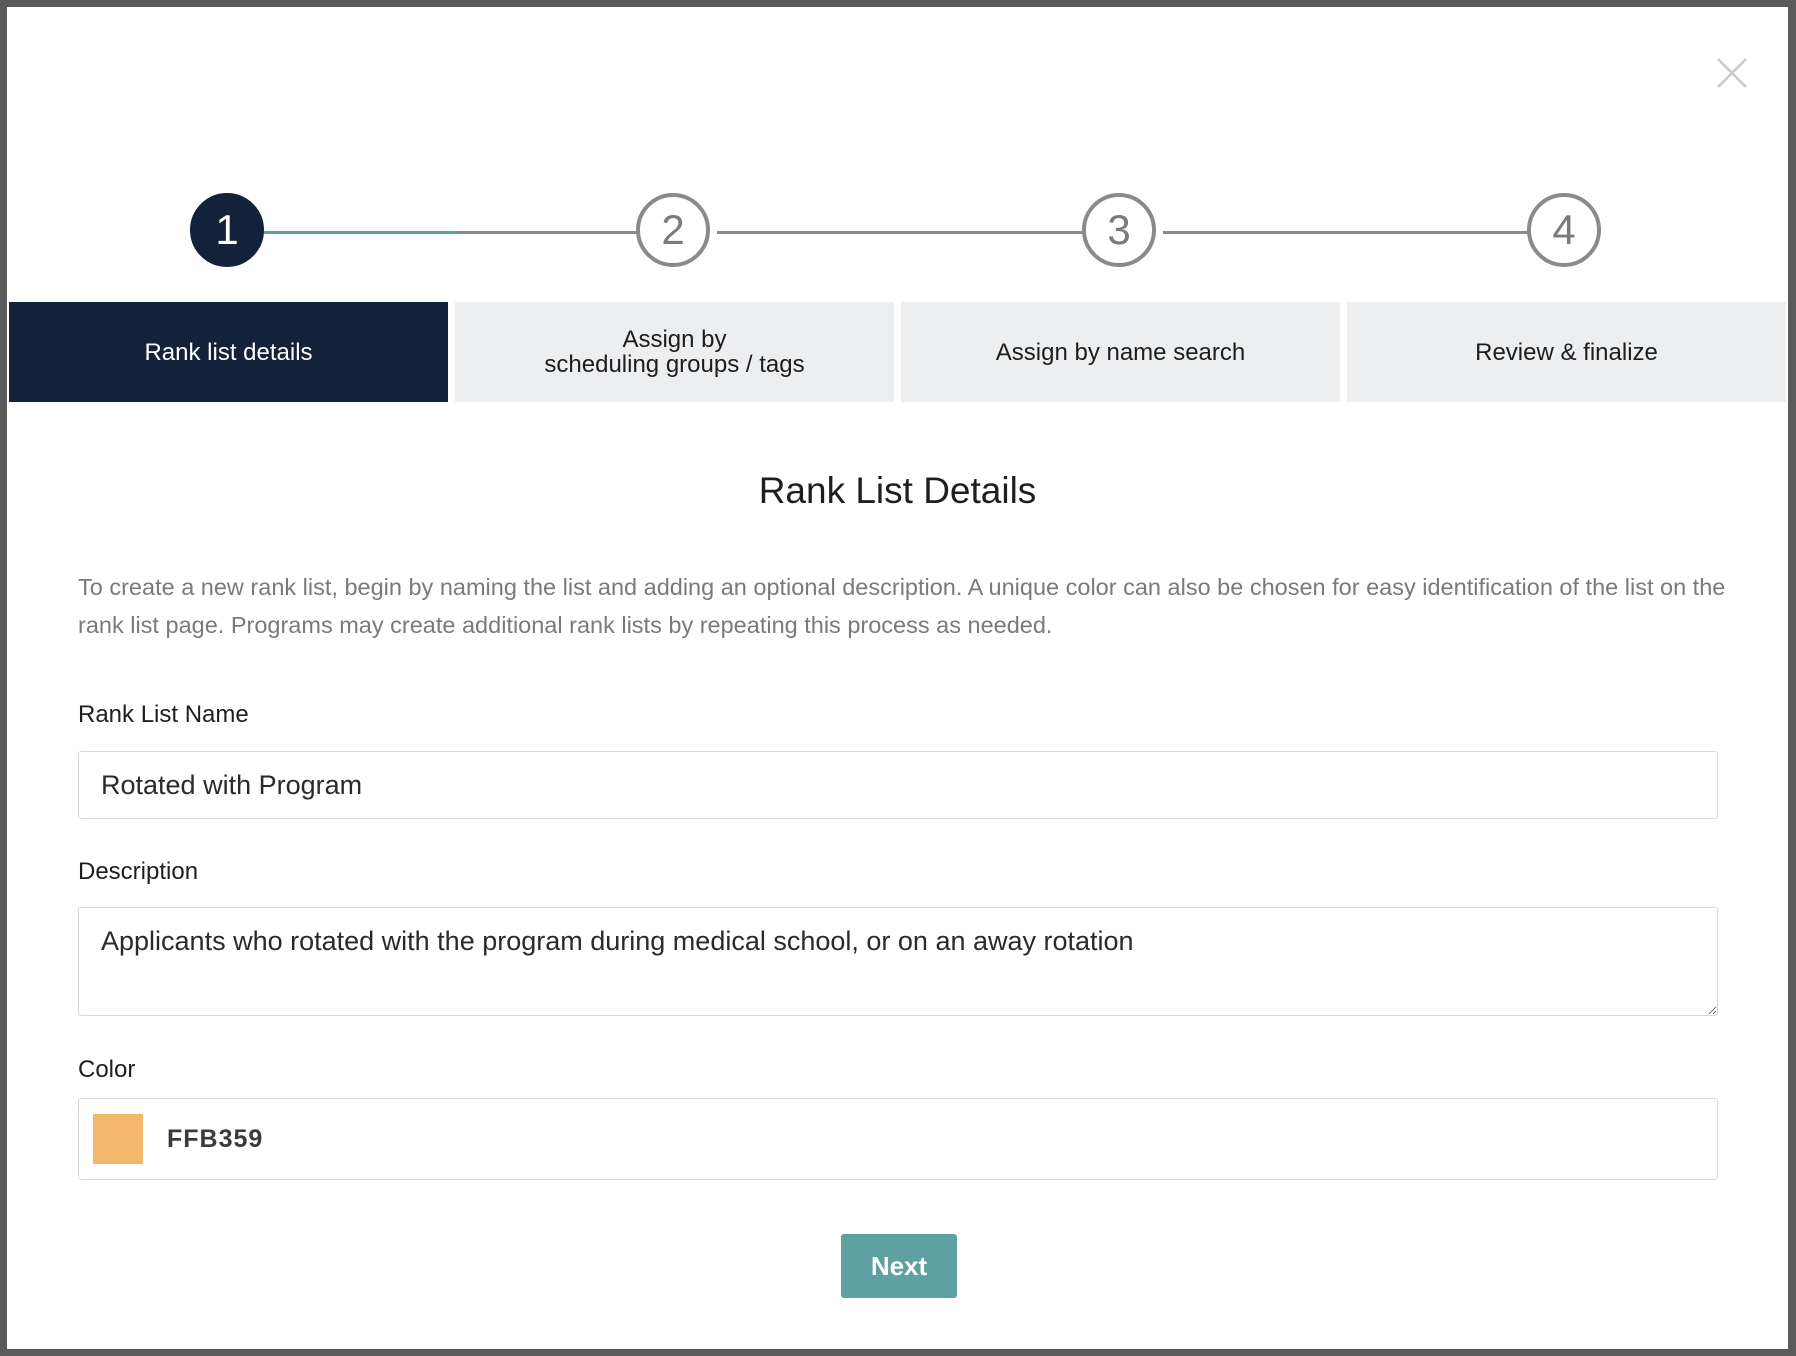 The image size is (1796, 1356). What do you see at coordinates (673, 230) in the screenshot?
I see `step-circle-2: 2` at bounding box center [673, 230].